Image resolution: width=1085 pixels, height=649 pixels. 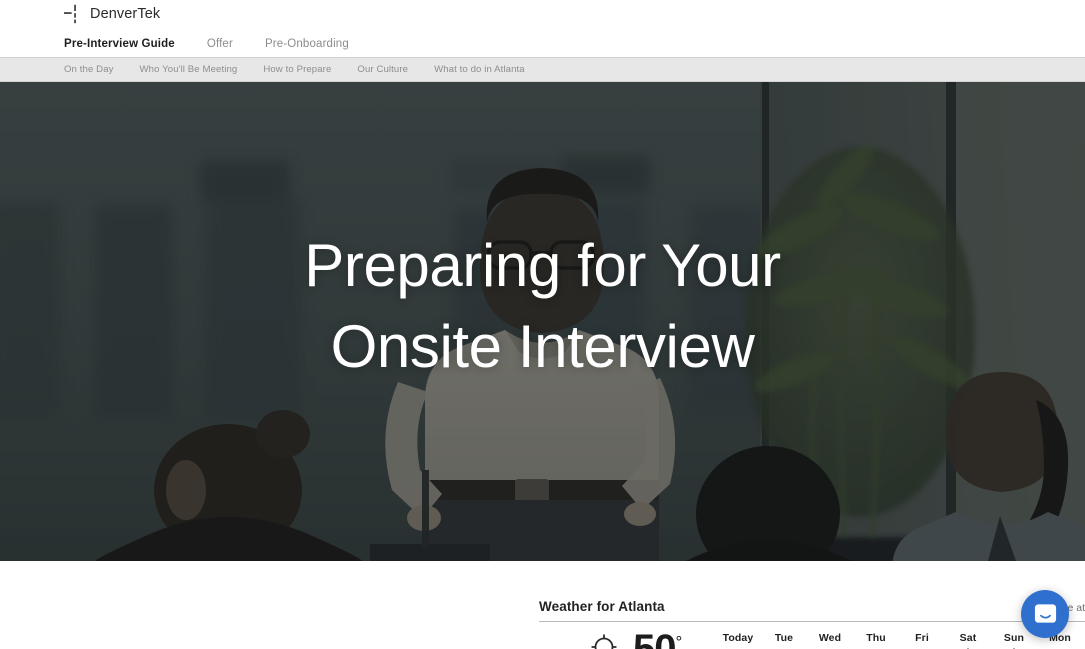 I want to click on forecast-day-label: Sat, so click(x=968, y=638).